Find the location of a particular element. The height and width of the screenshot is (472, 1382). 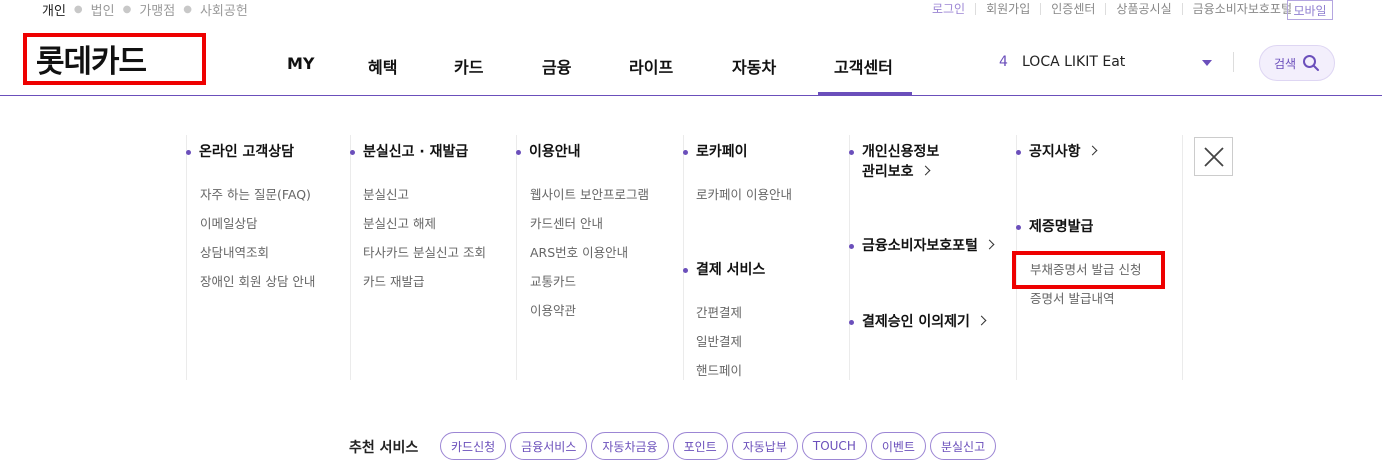

chip-finance-service: 금융서비스 is located at coordinates (549, 446).